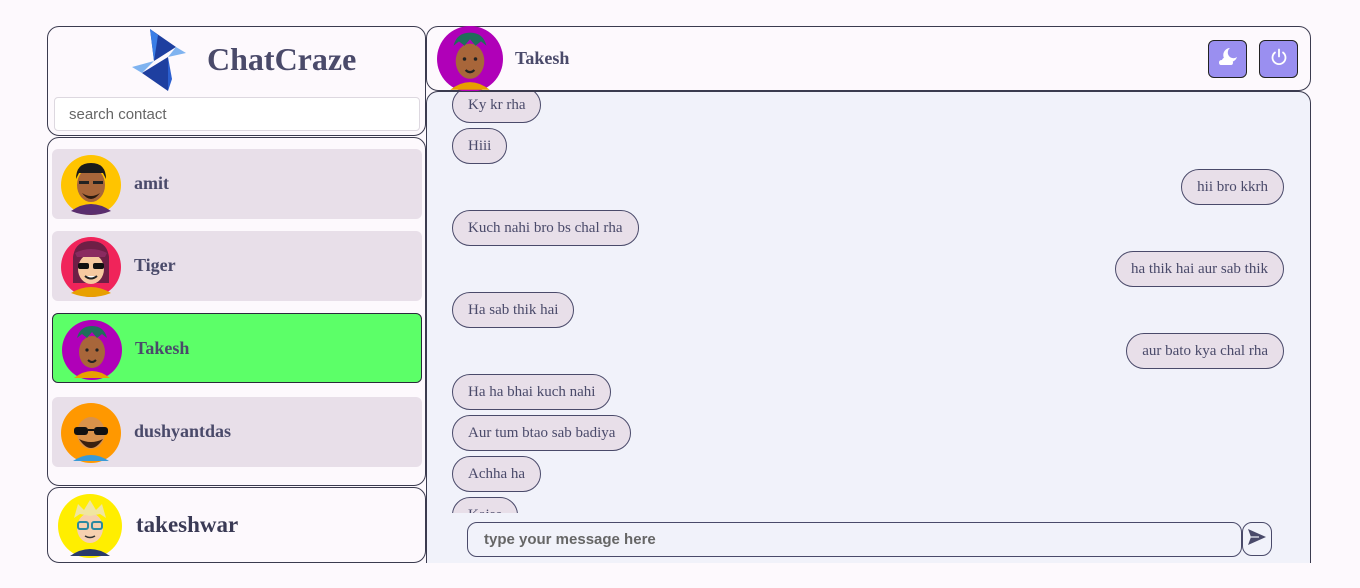 The width and height of the screenshot is (1360, 588). Describe the element at coordinates (542, 433) in the screenshot. I see `message-incoming: Aur tum btao sab badiya` at that location.